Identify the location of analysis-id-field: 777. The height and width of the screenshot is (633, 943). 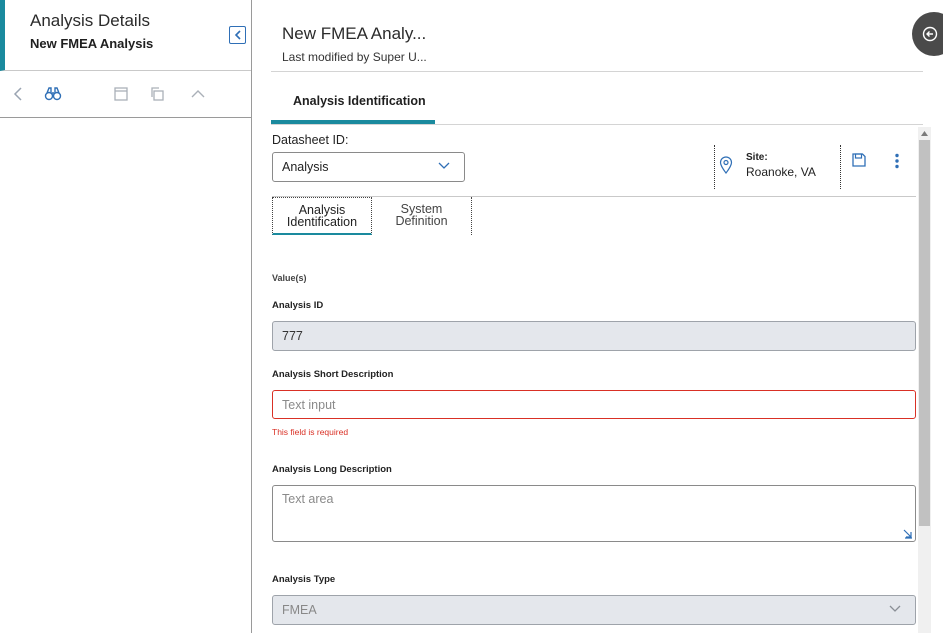
(594, 336).